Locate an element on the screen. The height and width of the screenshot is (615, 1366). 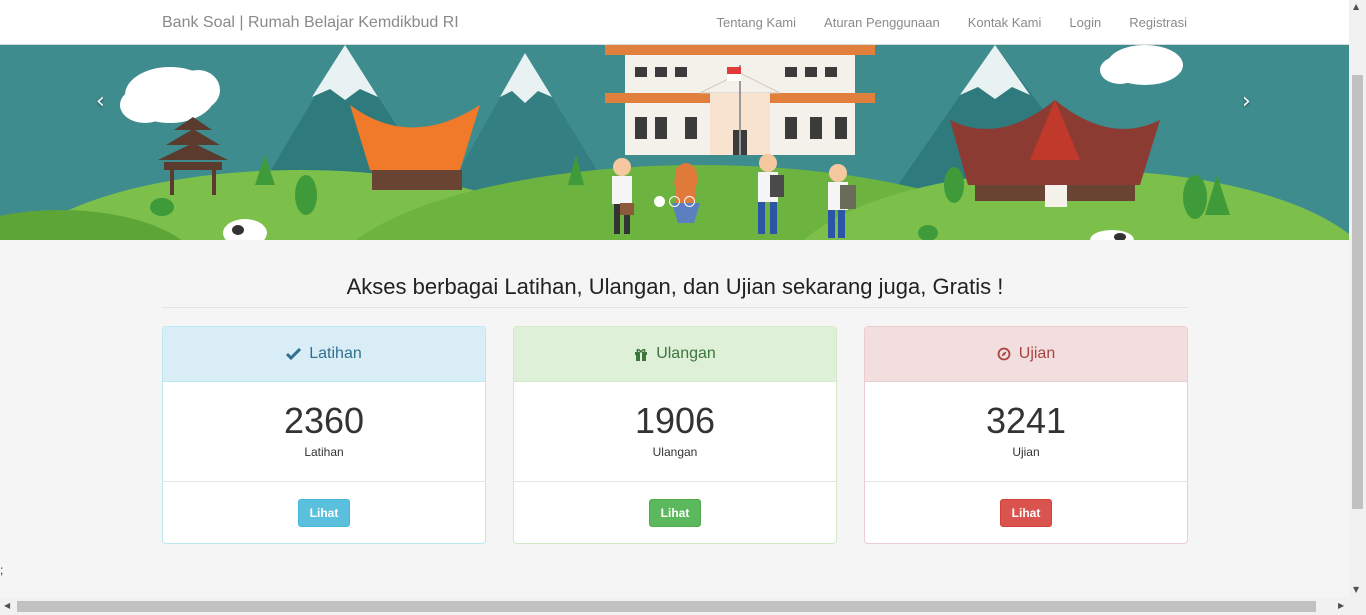
panel-latihan-header: Latihan is located at coordinates (324, 354).